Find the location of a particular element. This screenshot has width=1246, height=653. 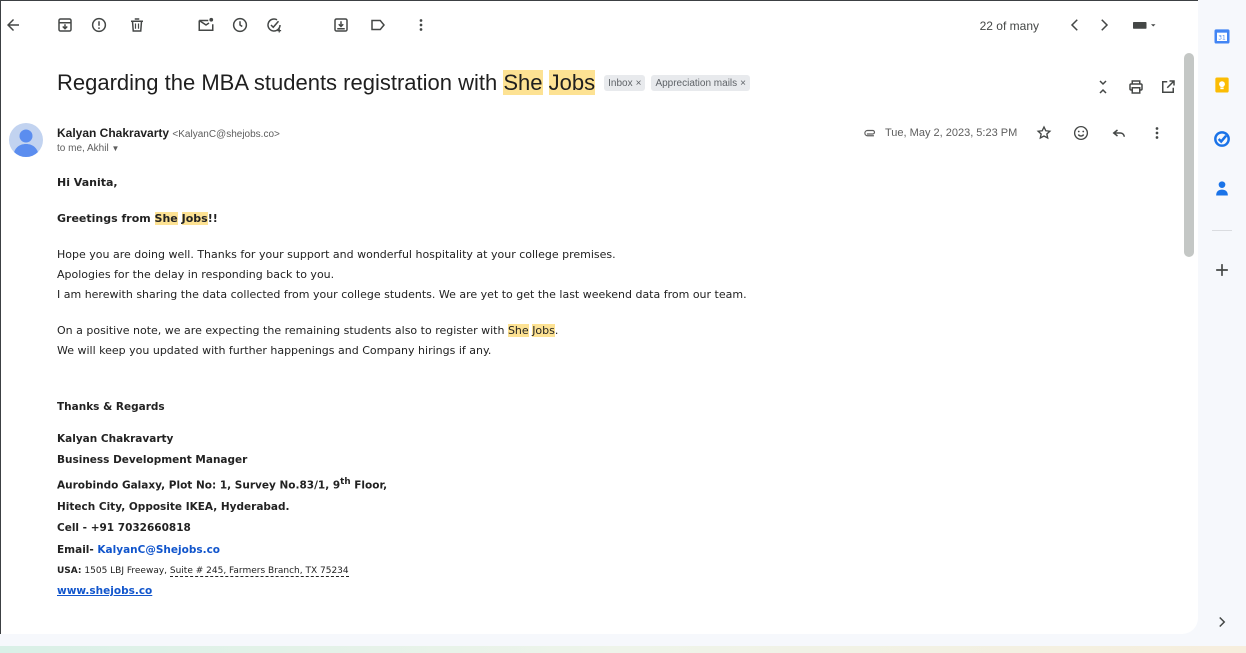

signature-email-link: KalyanC@Shejobs.co is located at coordinates (158, 550).